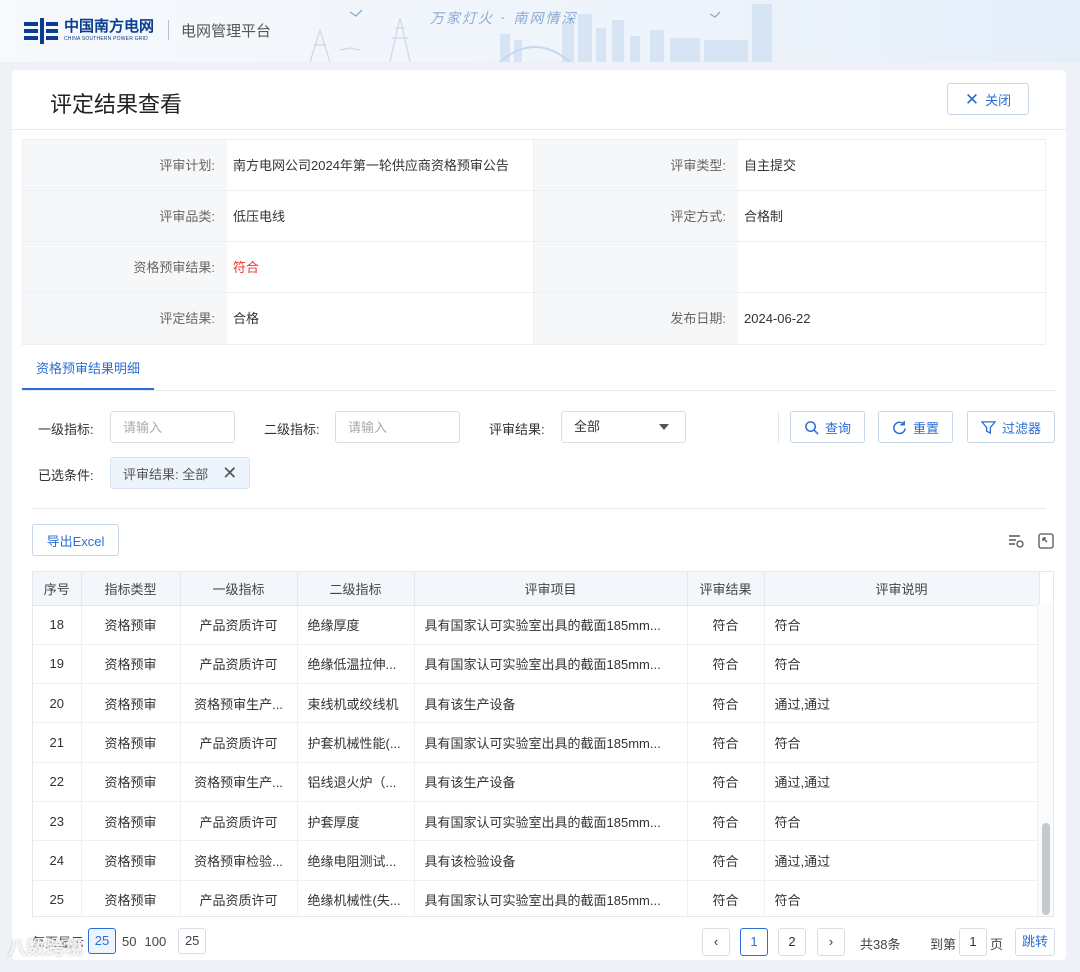  What do you see at coordinates (1046, 541) in the screenshot?
I see `fullscreen-icon` at bounding box center [1046, 541].